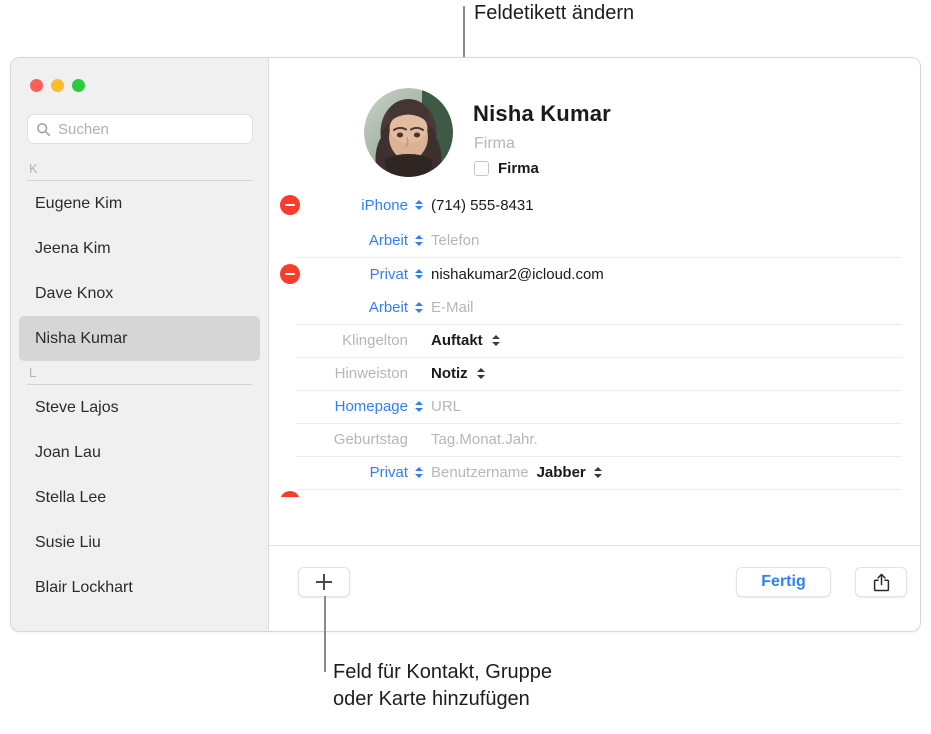  I want to click on group-header-letter: L, so click(33, 372).